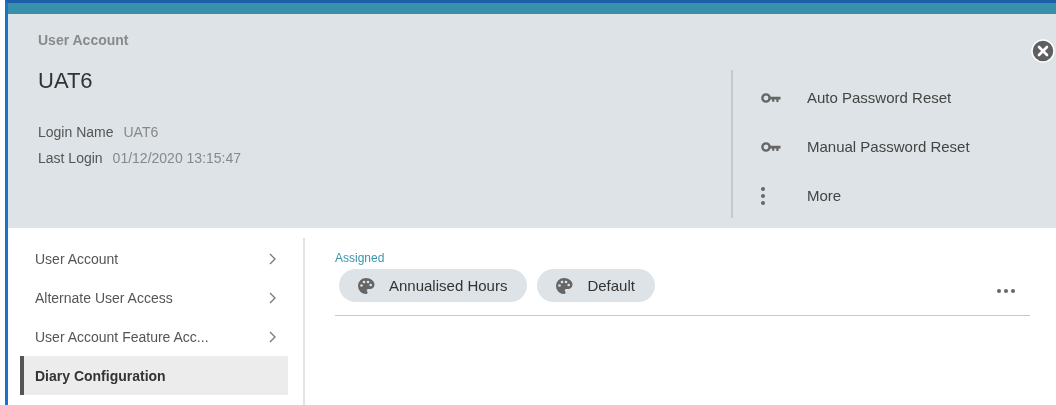 Image resolution: width=1056 pixels, height=405 pixels. I want to click on section-title: User Account, so click(84, 40).